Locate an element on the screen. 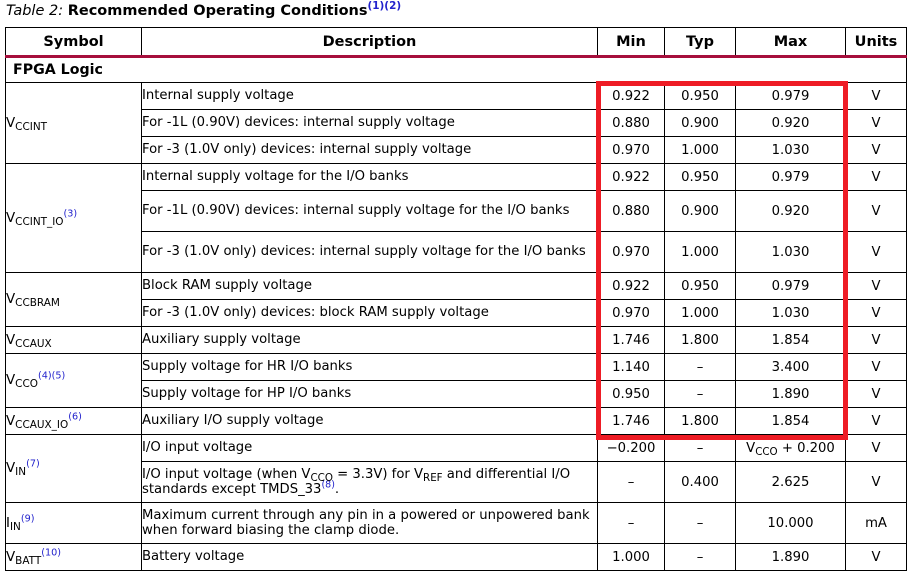  cell-symbol: VCCINT_IO(3) is located at coordinates (73, 218).